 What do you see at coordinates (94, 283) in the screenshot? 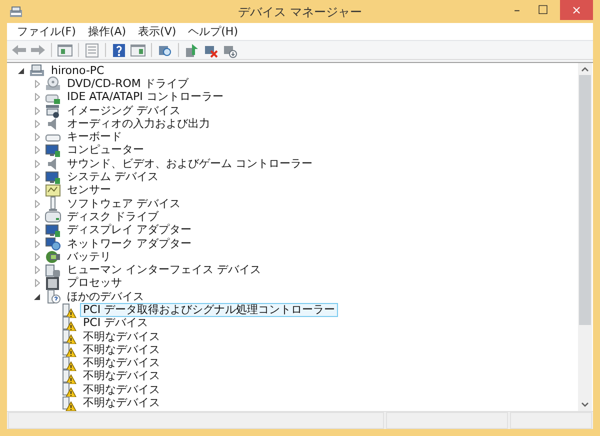
I see `tree-item: プロセッサ` at bounding box center [94, 283].